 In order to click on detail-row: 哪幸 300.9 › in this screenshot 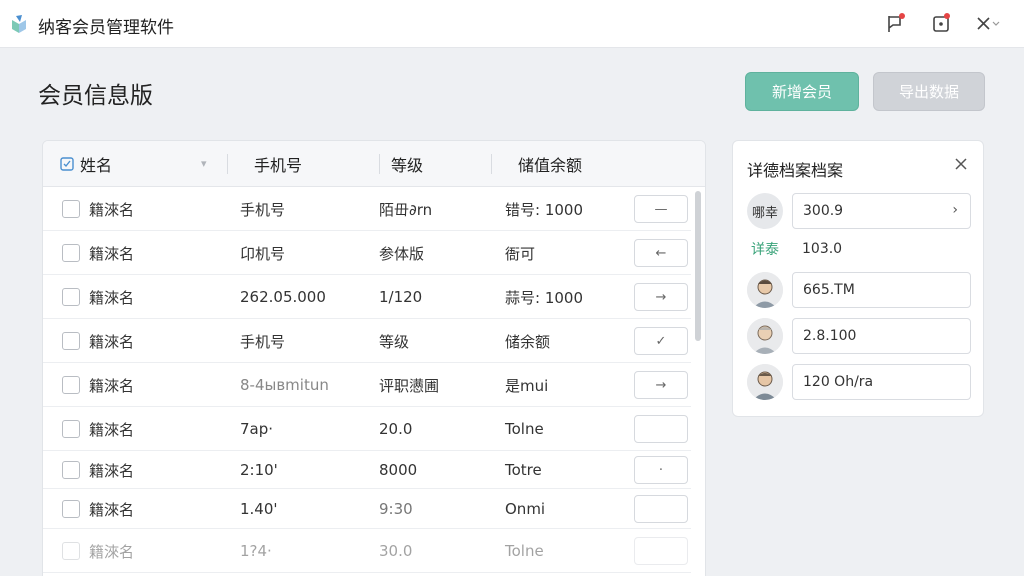, I will do `click(860, 211)`.